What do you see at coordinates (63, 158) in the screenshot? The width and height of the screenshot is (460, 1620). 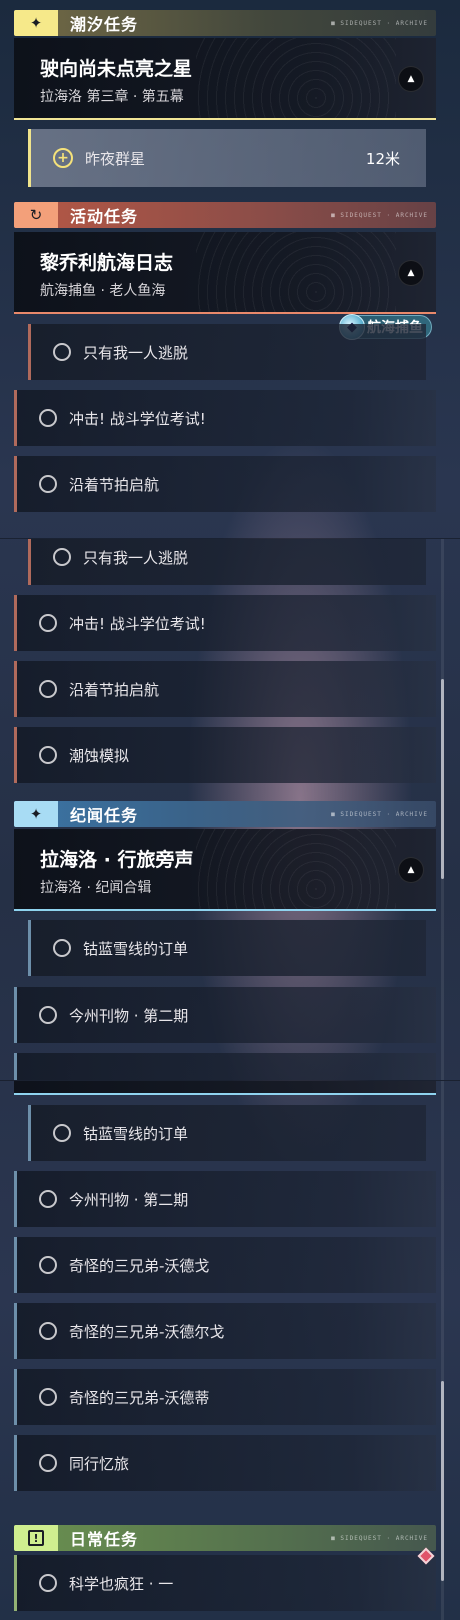 I see `circle-plus-icon: +` at bounding box center [63, 158].